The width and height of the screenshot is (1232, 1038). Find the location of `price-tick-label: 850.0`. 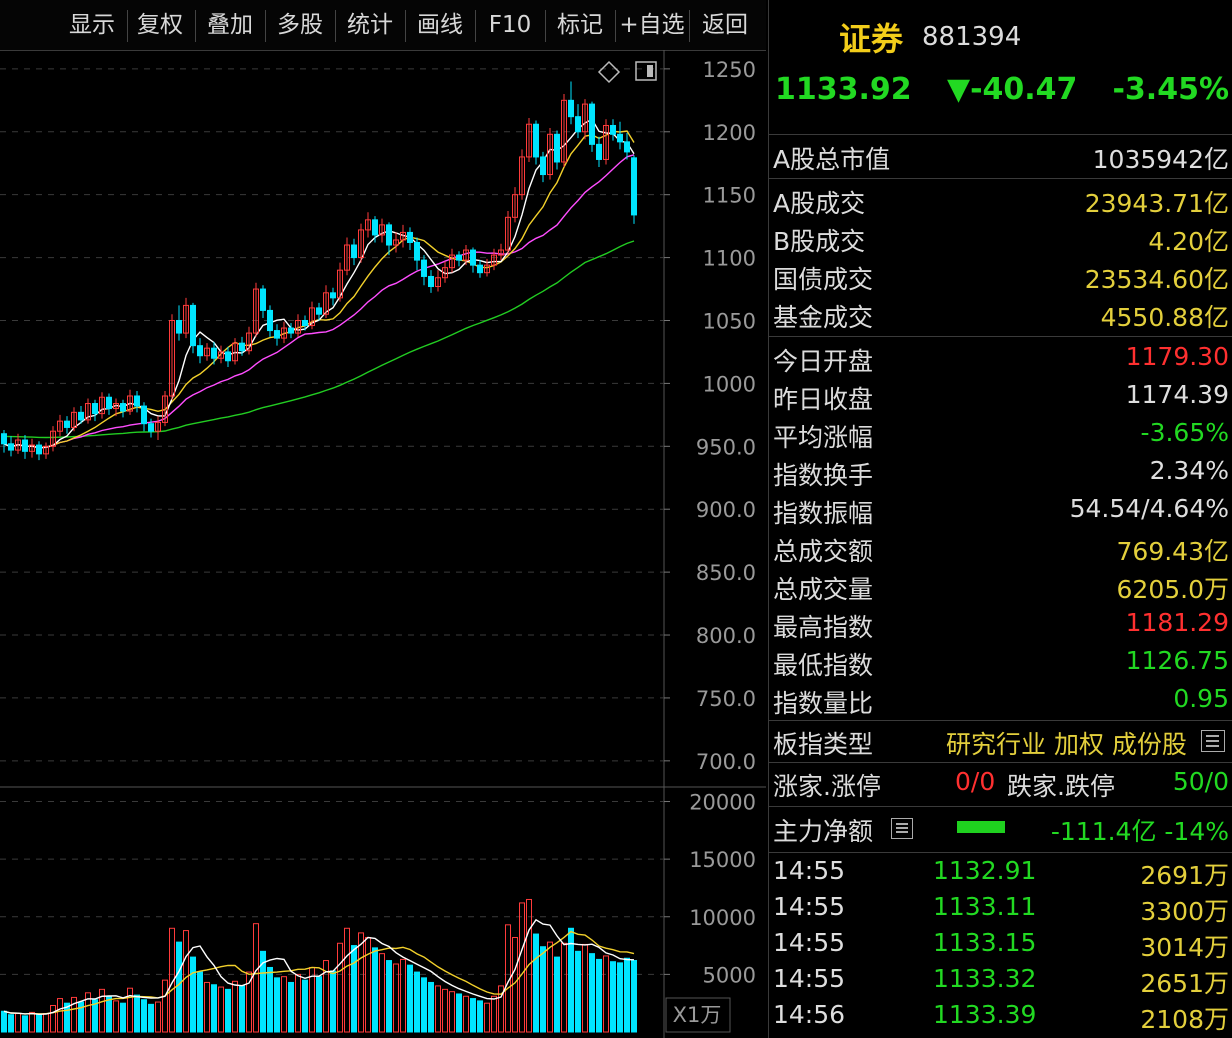

price-tick-label: 850.0 is located at coordinates (726, 573).